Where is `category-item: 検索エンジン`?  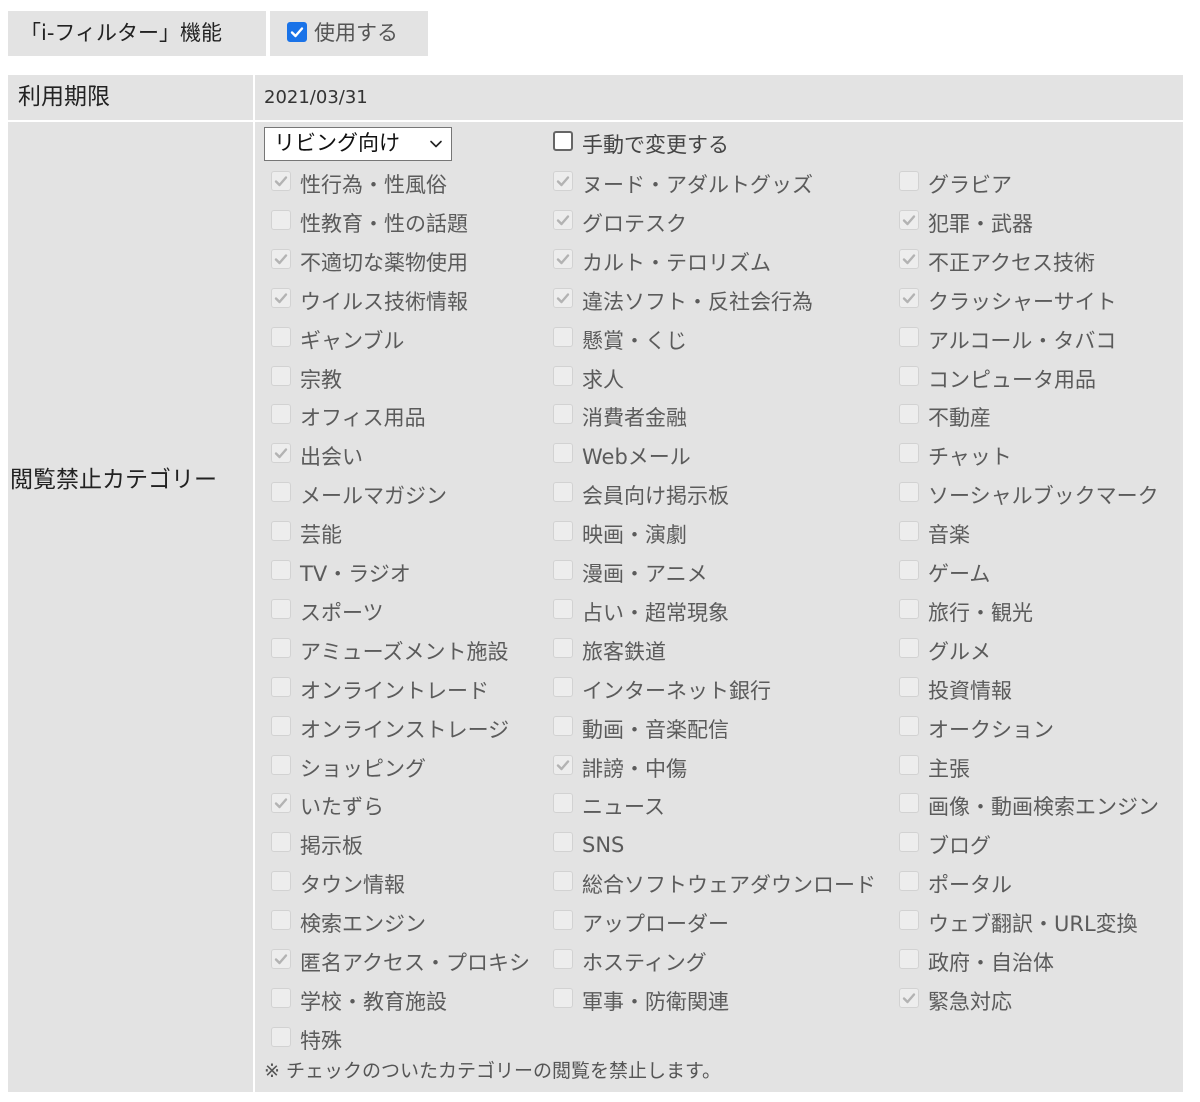
category-item: 検索エンジン is located at coordinates (348, 923).